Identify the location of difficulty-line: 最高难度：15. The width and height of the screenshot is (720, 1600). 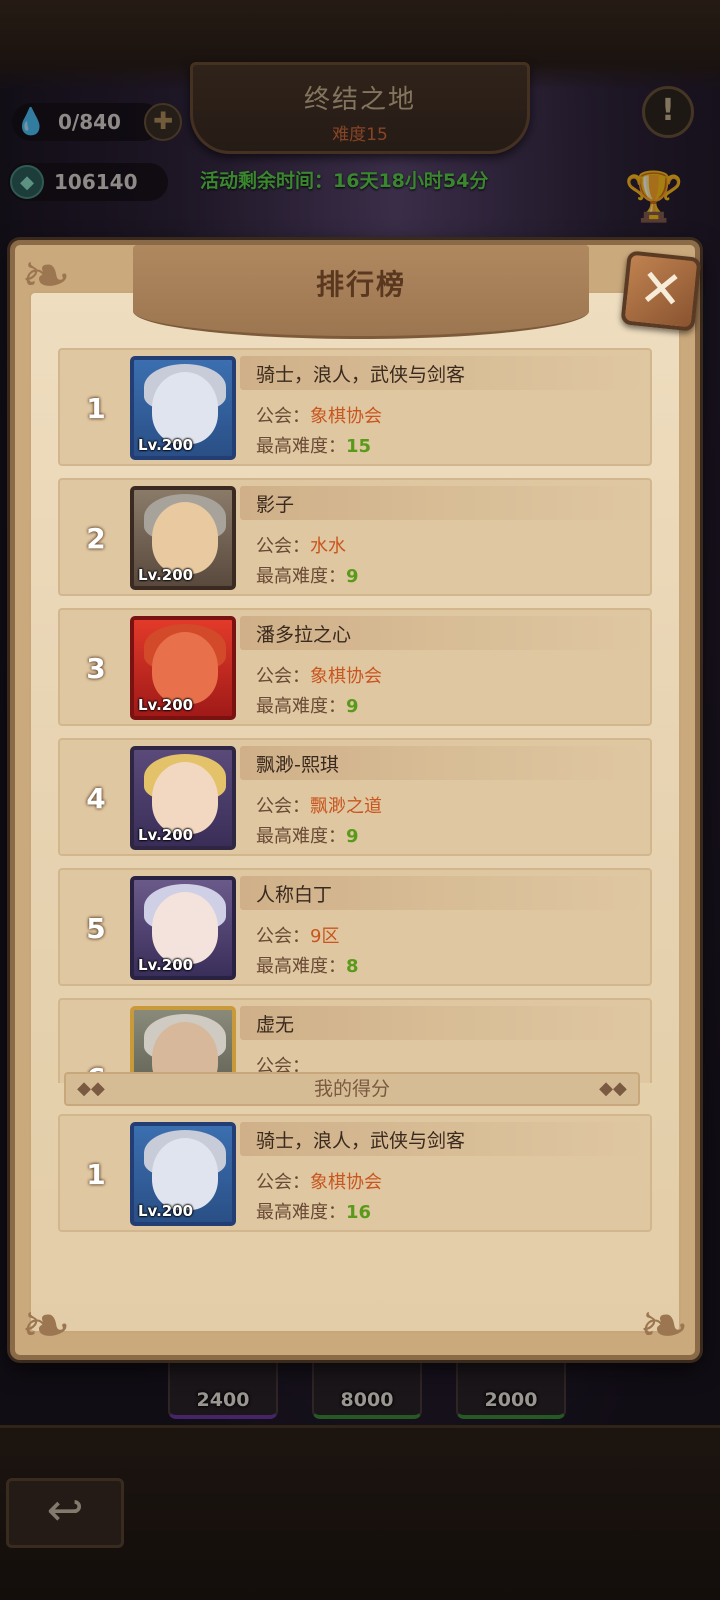
(314, 446).